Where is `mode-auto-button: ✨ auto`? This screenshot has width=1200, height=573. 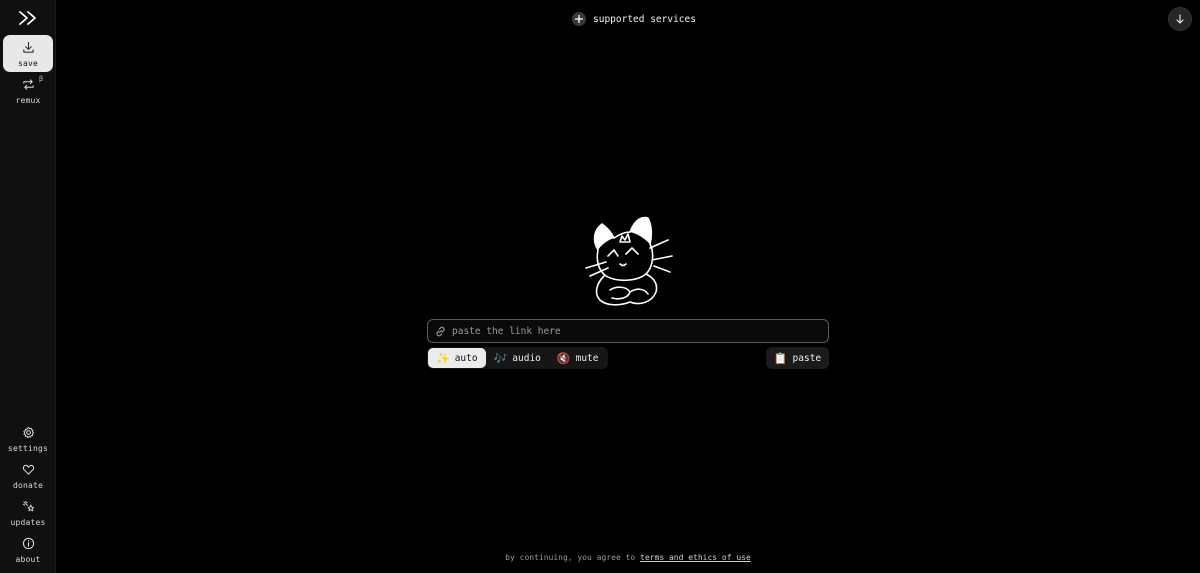
mode-auto-button: ✨ auto is located at coordinates (457, 358).